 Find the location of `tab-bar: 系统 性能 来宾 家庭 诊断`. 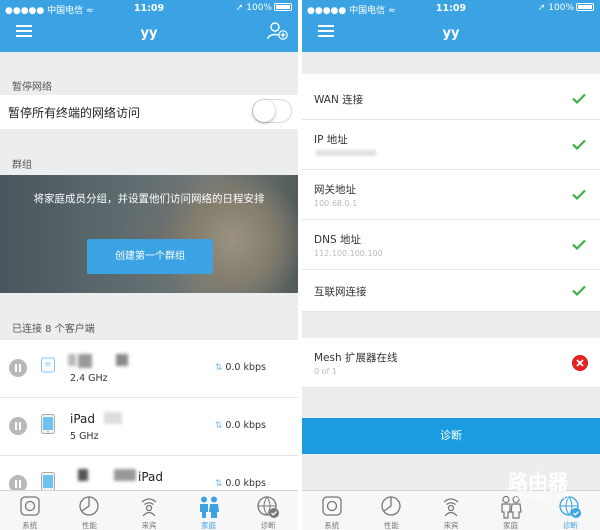

tab-bar: 系统 性能 来宾 家庭 诊断 is located at coordinates (149, 510).